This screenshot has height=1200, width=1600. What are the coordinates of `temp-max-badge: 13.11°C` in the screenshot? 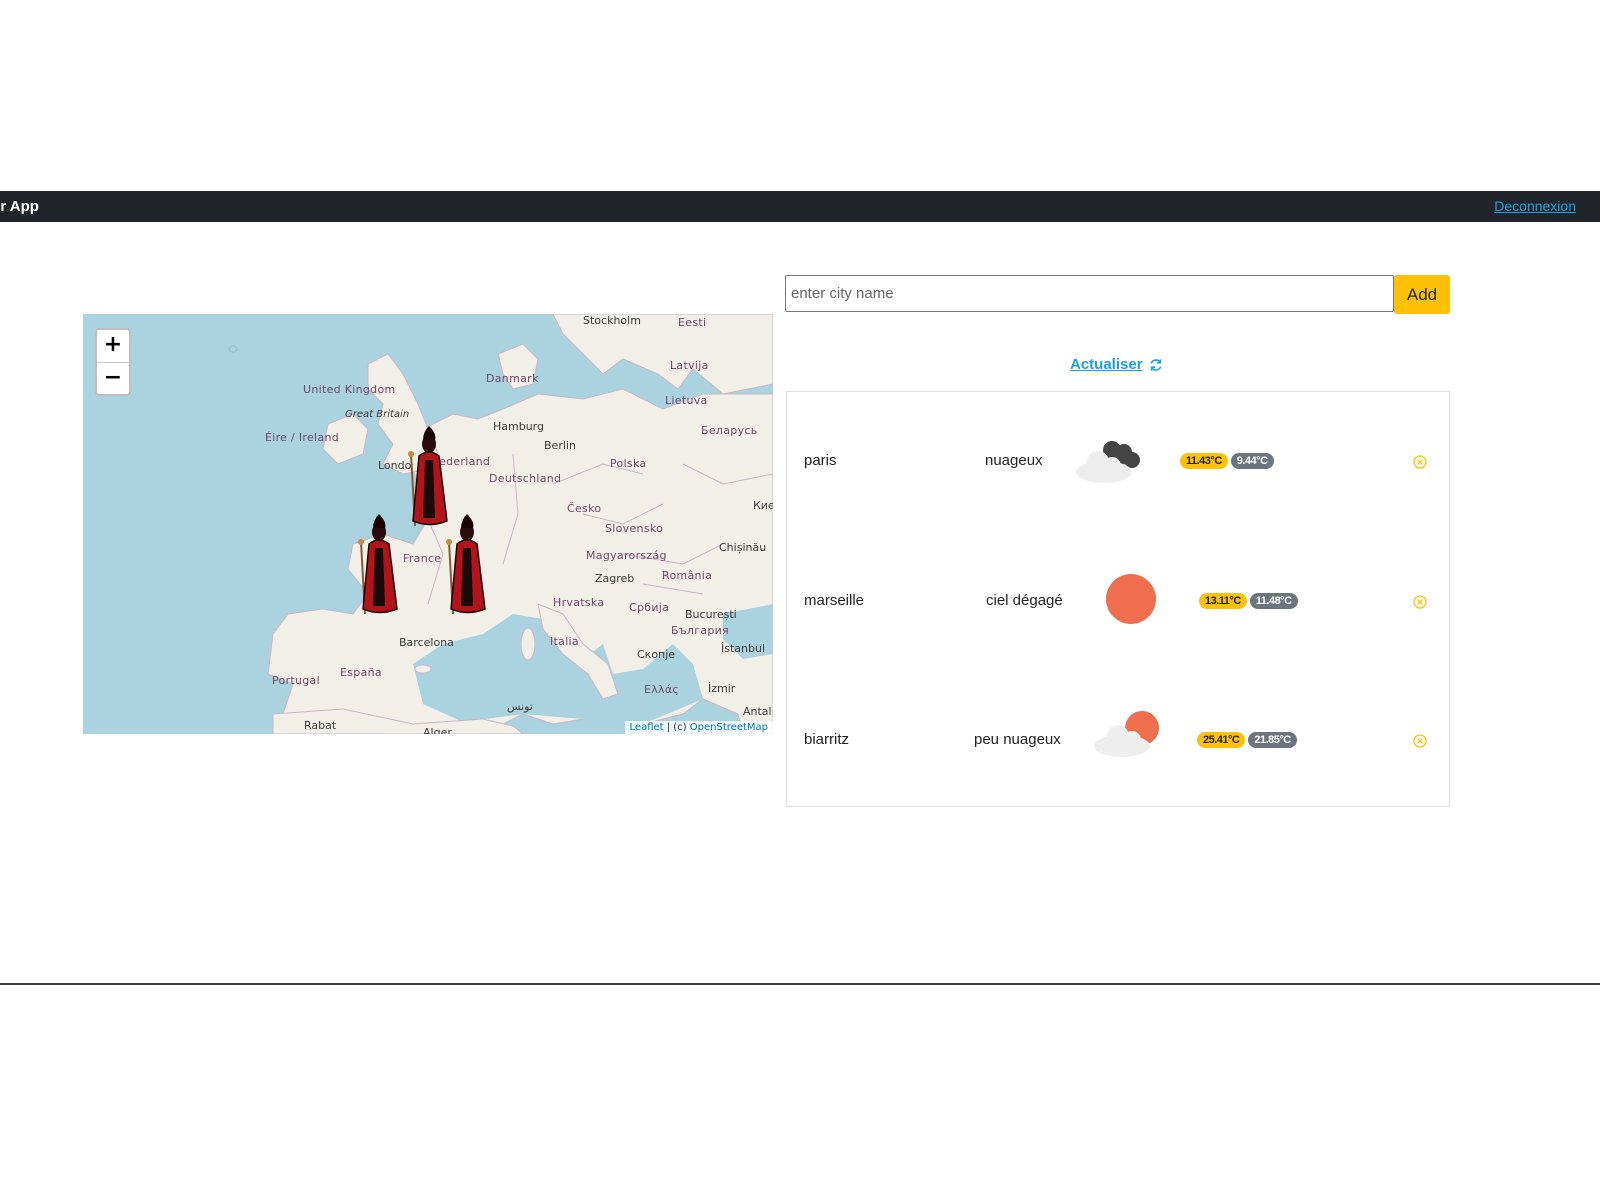 It's located at (1223, 600).